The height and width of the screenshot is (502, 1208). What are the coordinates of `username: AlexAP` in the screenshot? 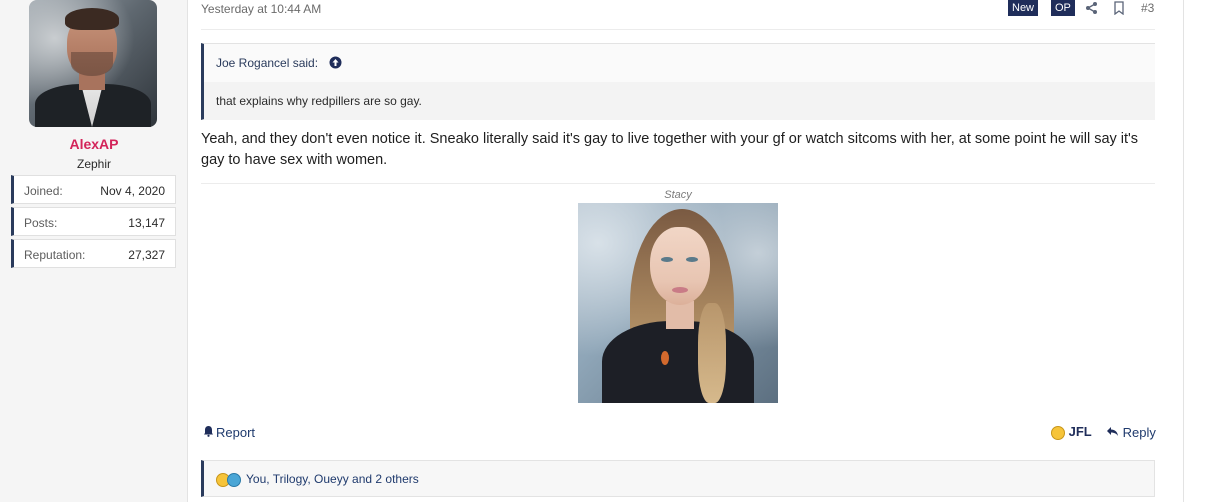 It's located at (94, 144).